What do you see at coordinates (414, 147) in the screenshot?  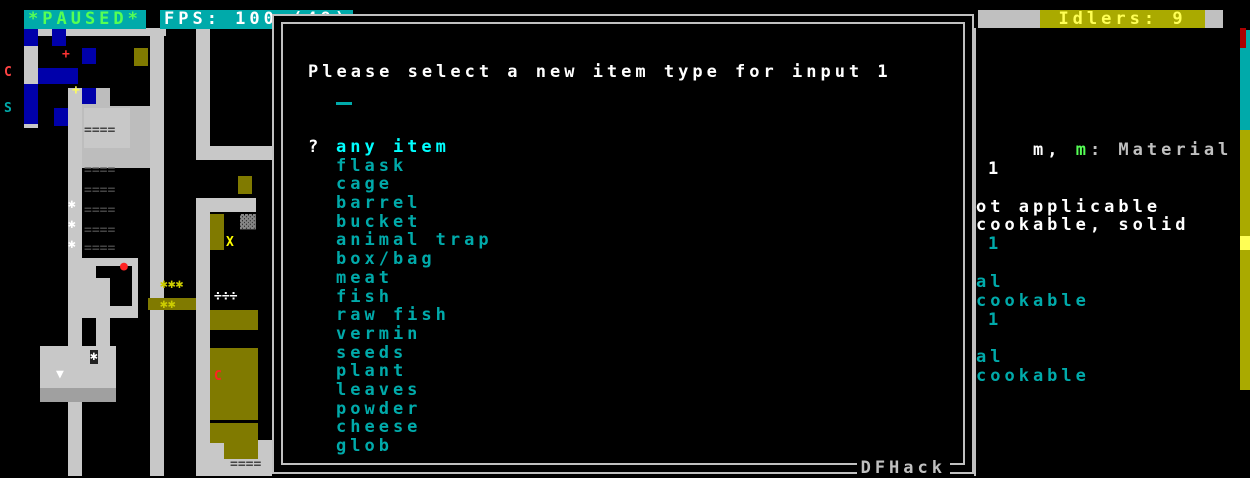 I see `option-any-item: any item` at bounding box center [414, 147].